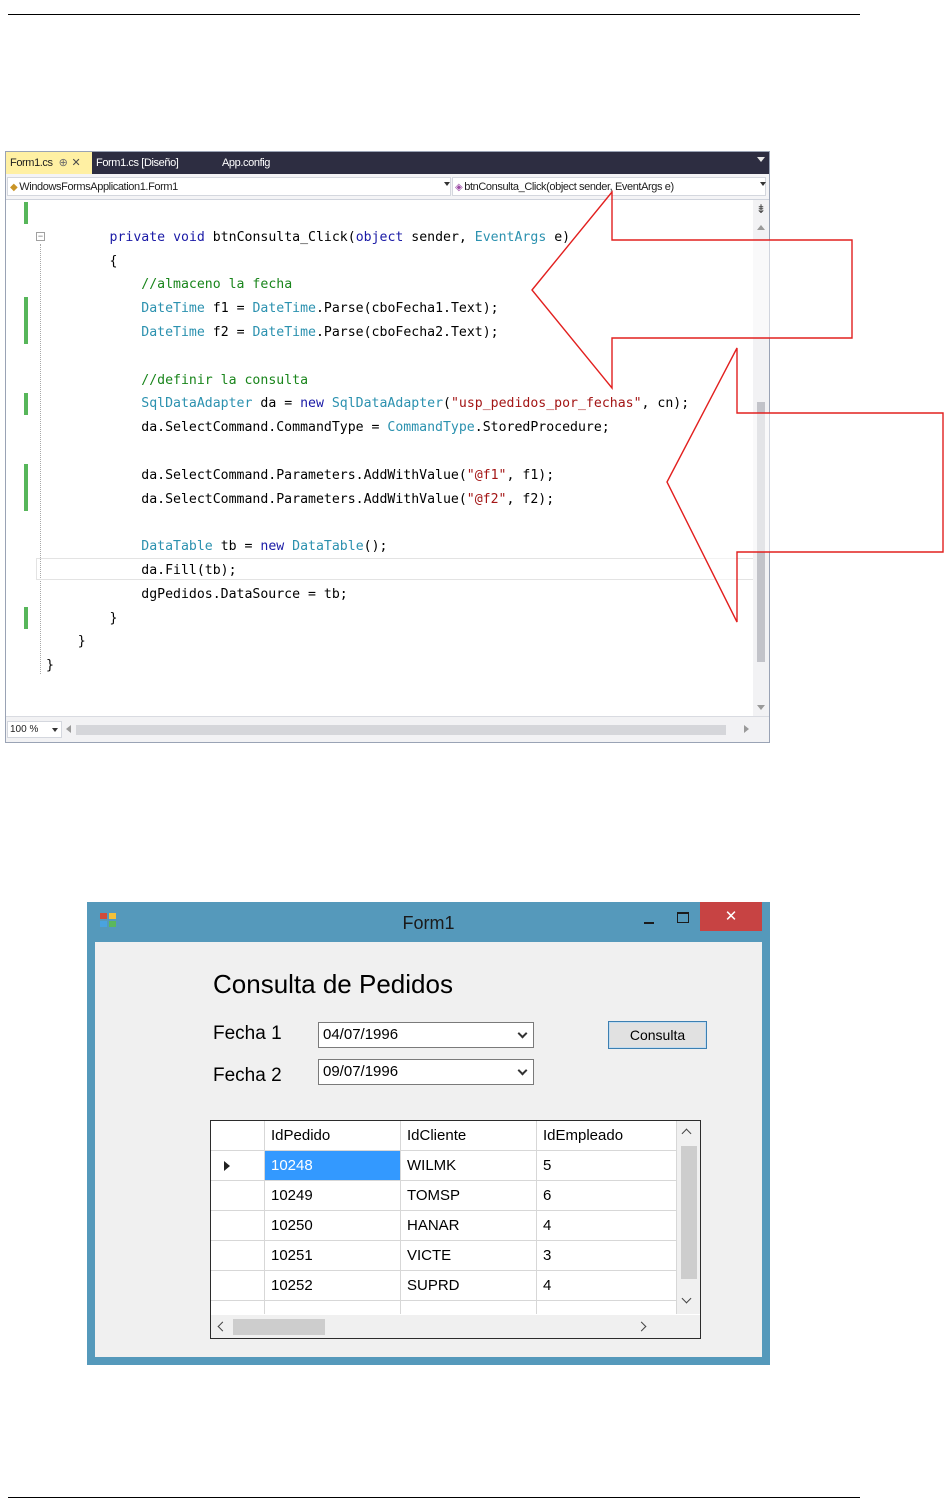 The width and height of the screenshot is (946, 1512). What do you see at coordinates (276, 404) in the screenshot?
I see `code-token: da =` at bounding box center [276, 404].